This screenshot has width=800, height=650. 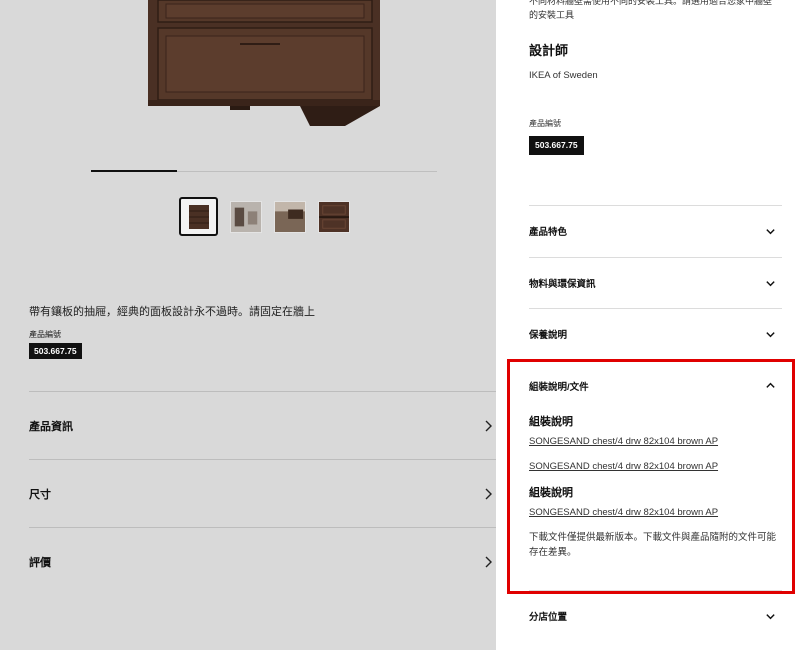 I want to click on designer-name: IKEA of Sweden, so click(x=563, y=75).